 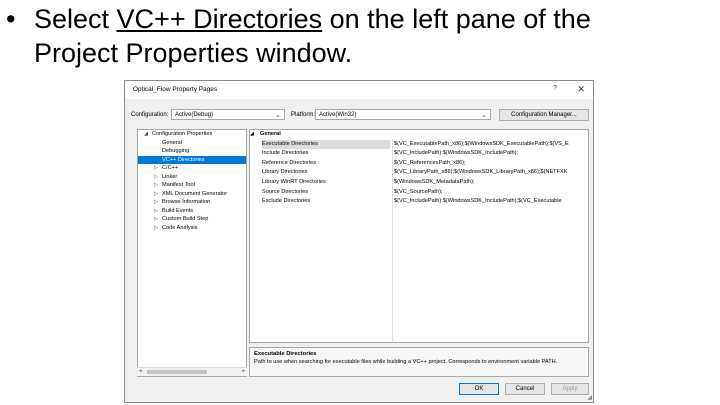 I want to click on tree-item: VC++ Directories, so click(x=192, y=159).